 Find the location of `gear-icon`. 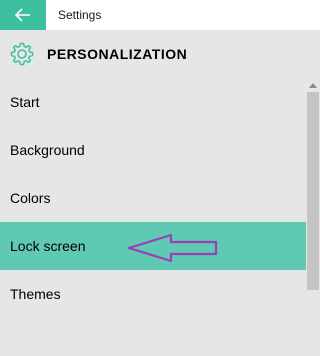

gear-icon is located at coordinates (22, 54).